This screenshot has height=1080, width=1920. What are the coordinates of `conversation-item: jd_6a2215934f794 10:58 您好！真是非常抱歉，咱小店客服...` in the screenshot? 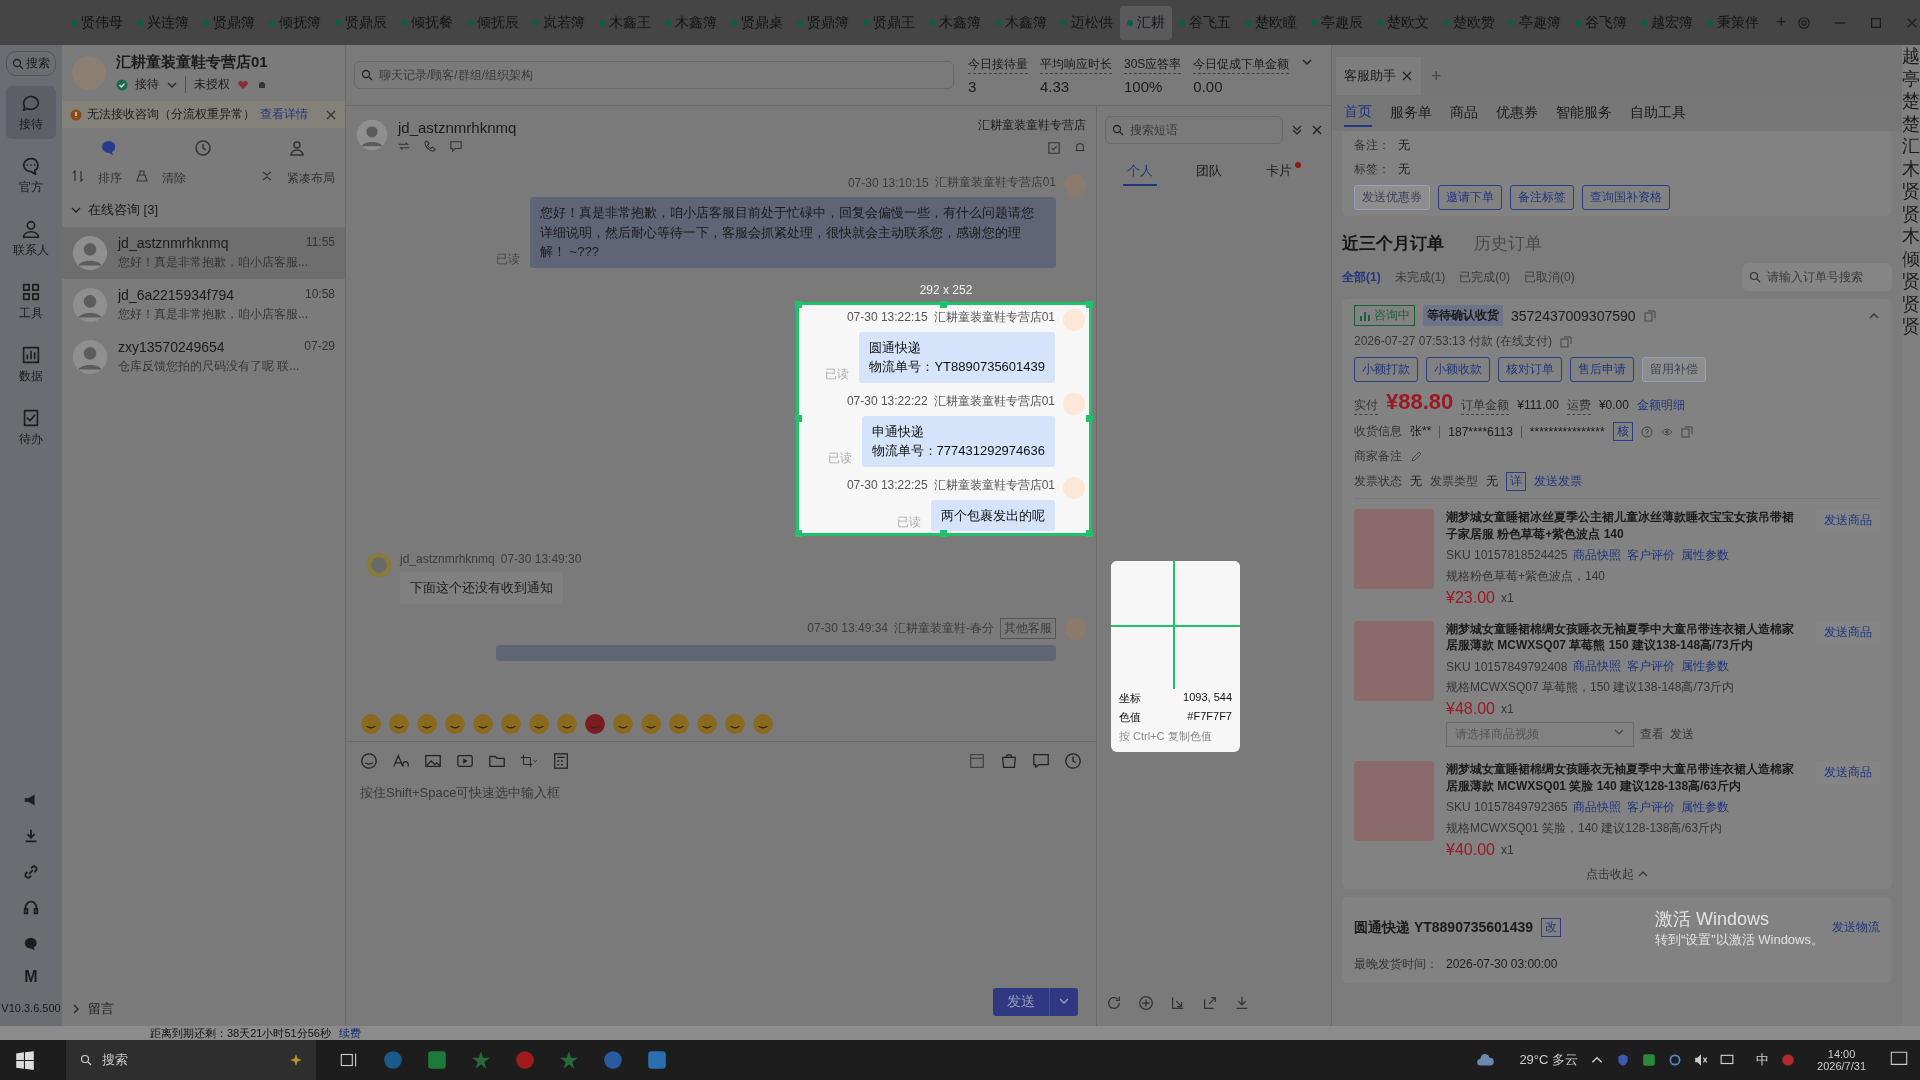 It's located at (203, 305).